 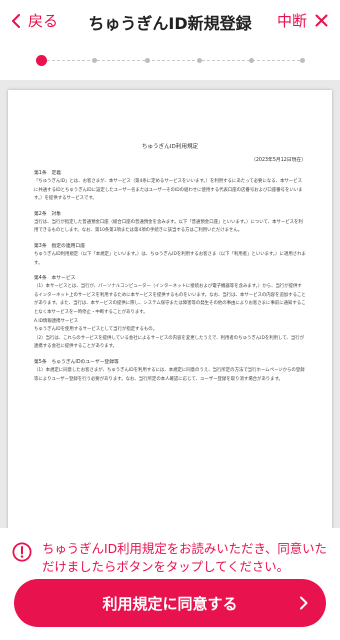 I want to click on agree-terms-button: 利用規定に同意する, so click(x=170, y=603).